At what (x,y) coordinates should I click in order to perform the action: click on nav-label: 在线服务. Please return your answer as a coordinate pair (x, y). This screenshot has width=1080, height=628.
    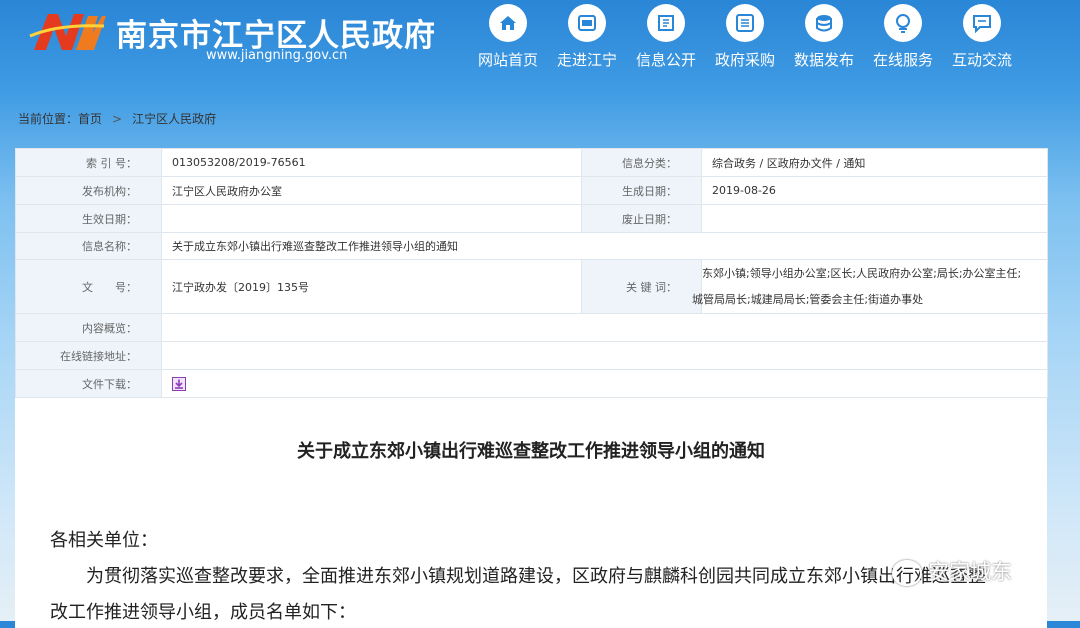
    Looking at the image, I should click on (902, 60).